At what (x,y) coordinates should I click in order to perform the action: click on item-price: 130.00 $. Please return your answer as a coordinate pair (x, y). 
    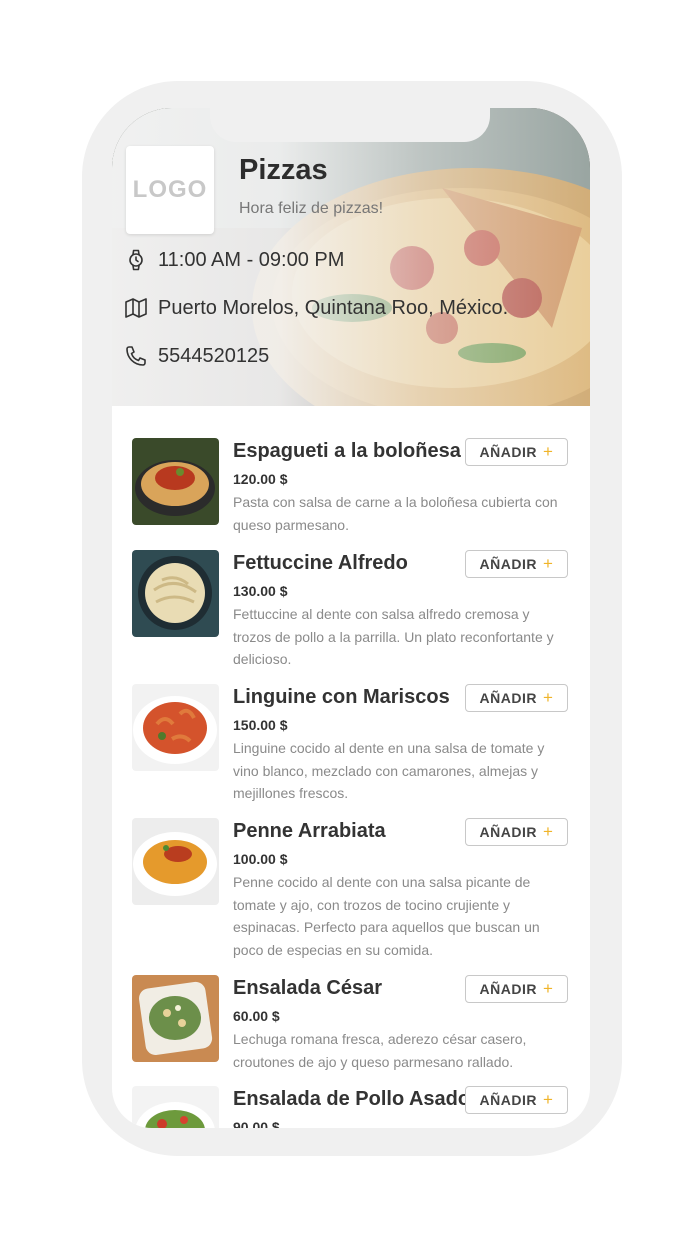
    Looking at the image, I should click on (260, 591).